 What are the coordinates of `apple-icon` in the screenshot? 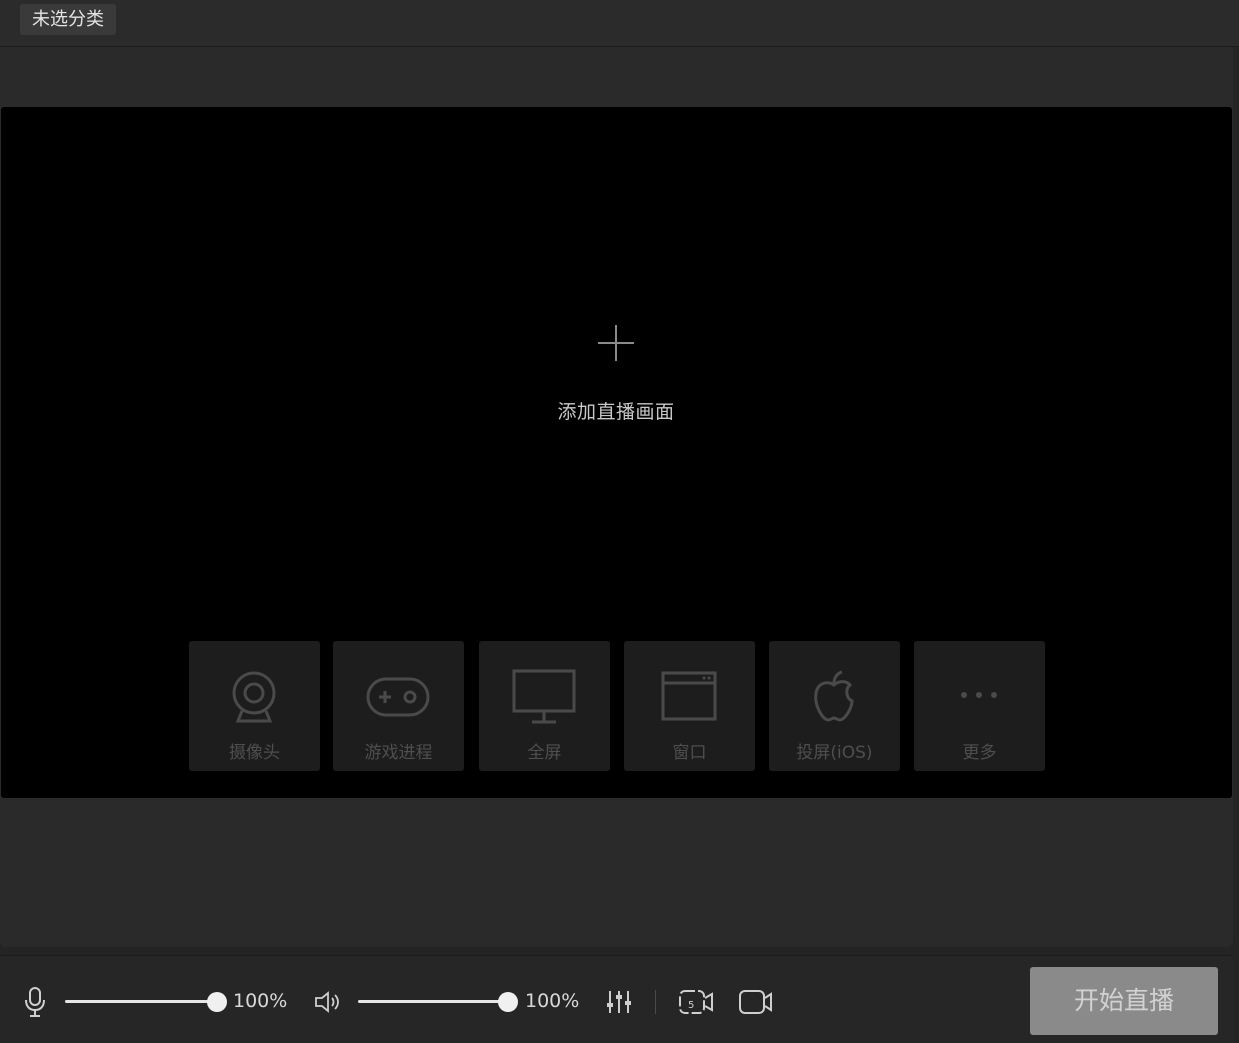 It's located at (834, 696).